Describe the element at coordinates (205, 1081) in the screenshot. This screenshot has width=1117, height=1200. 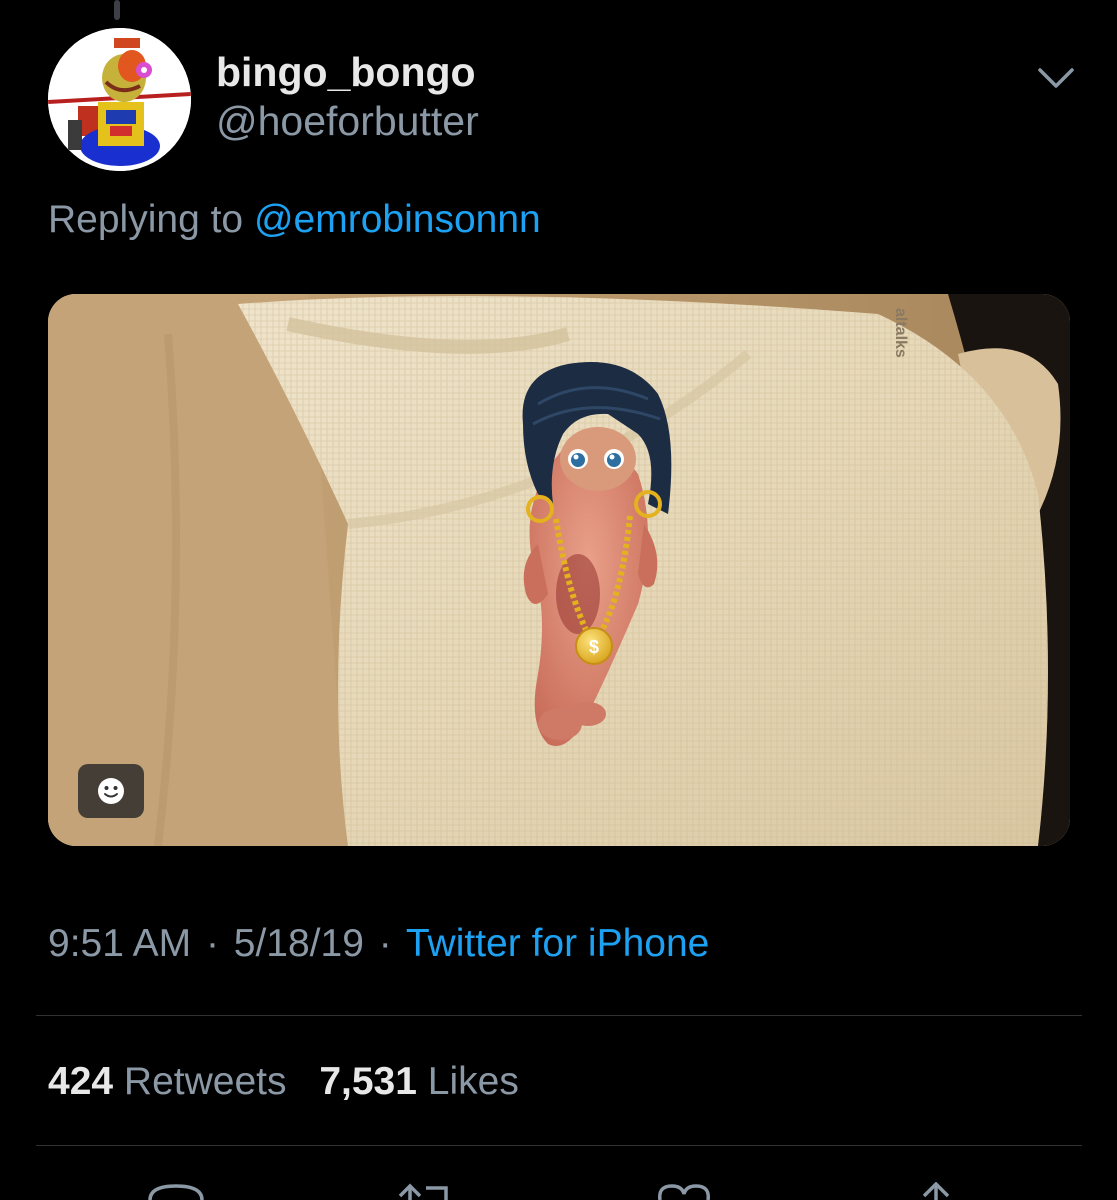
I see `retweets-label: Retweets` at that location.